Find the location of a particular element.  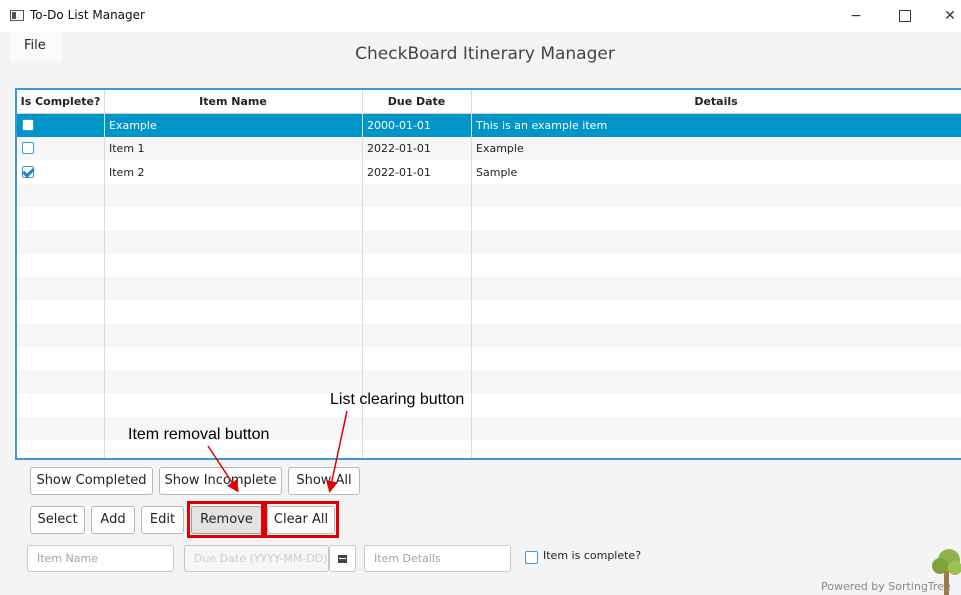

table-row: Example 2000-01-01 This is an example item is located at coordinates (489, 125).